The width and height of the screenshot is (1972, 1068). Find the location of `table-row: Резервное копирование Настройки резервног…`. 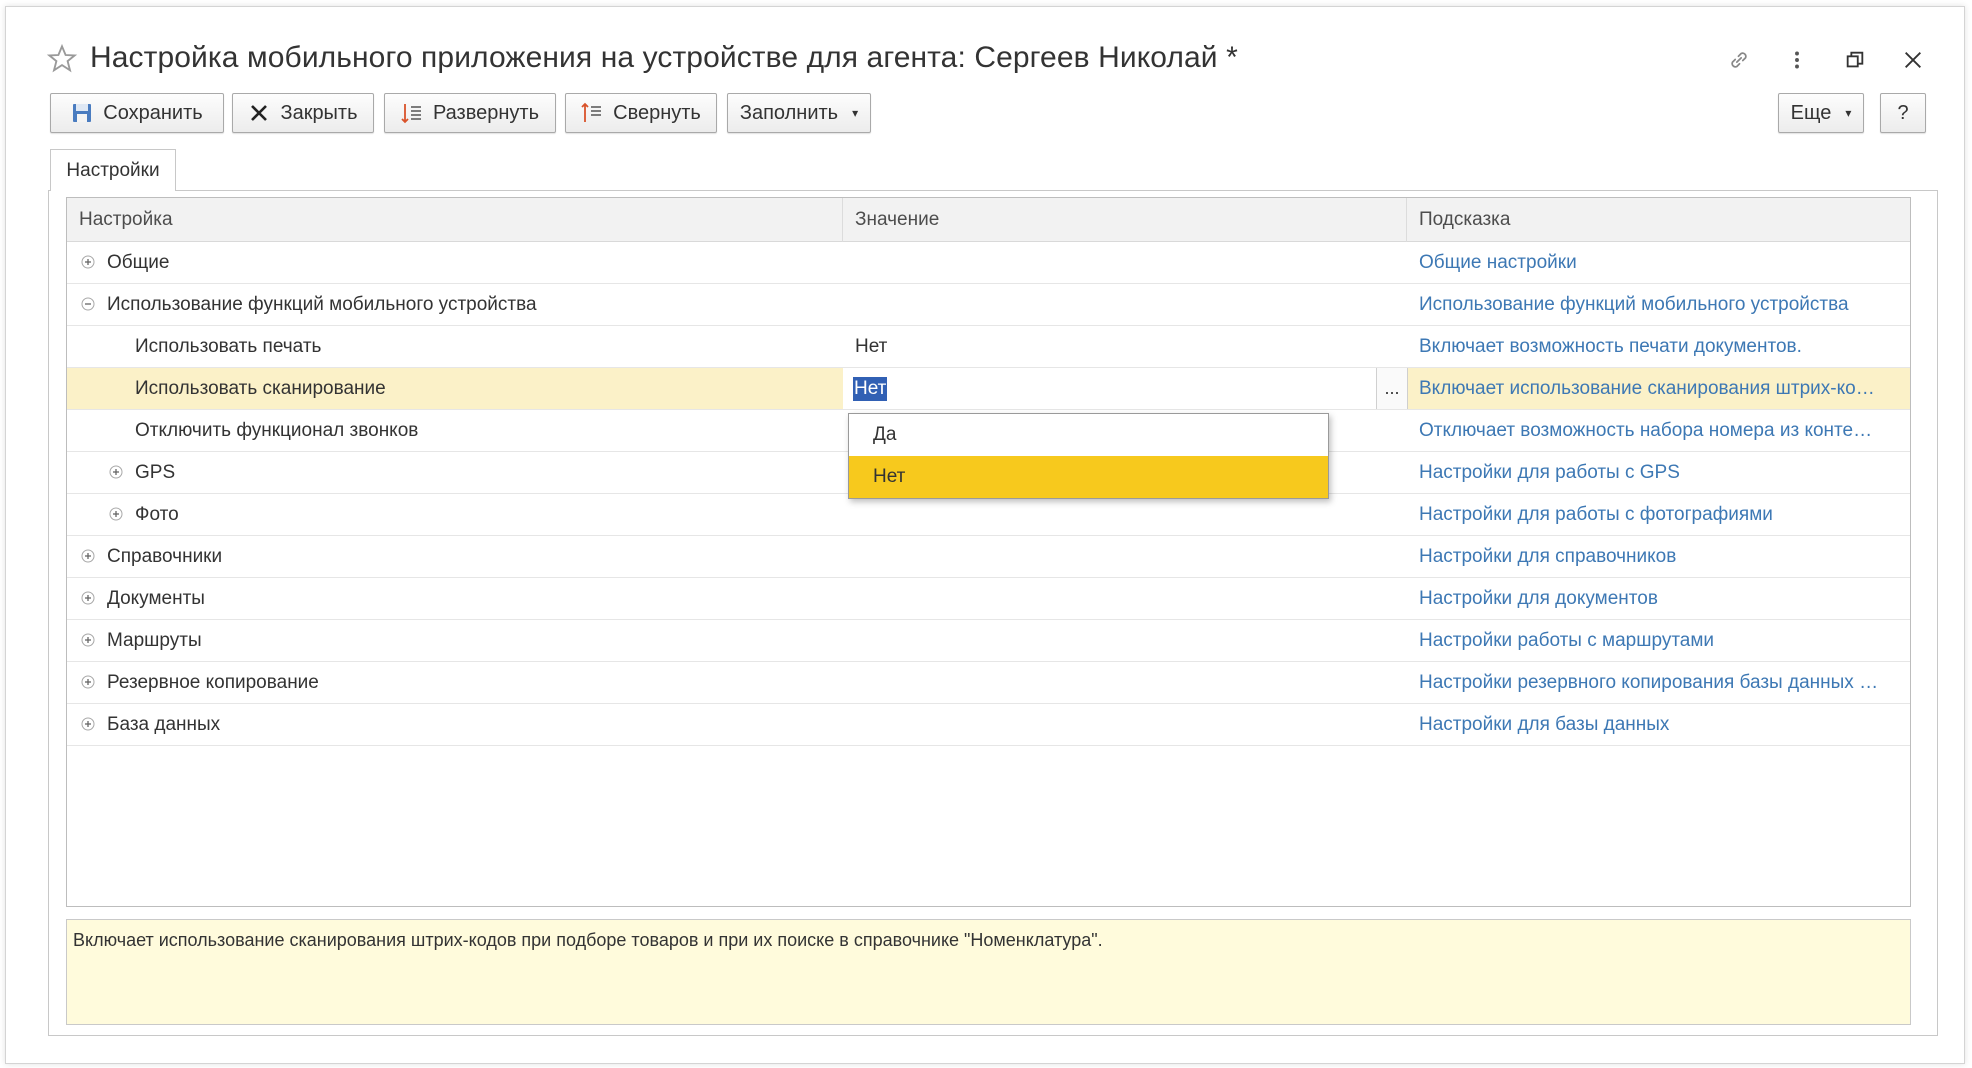

table-row: Резервное копирование Настройки резервног… is located at coordinates (988, 683).